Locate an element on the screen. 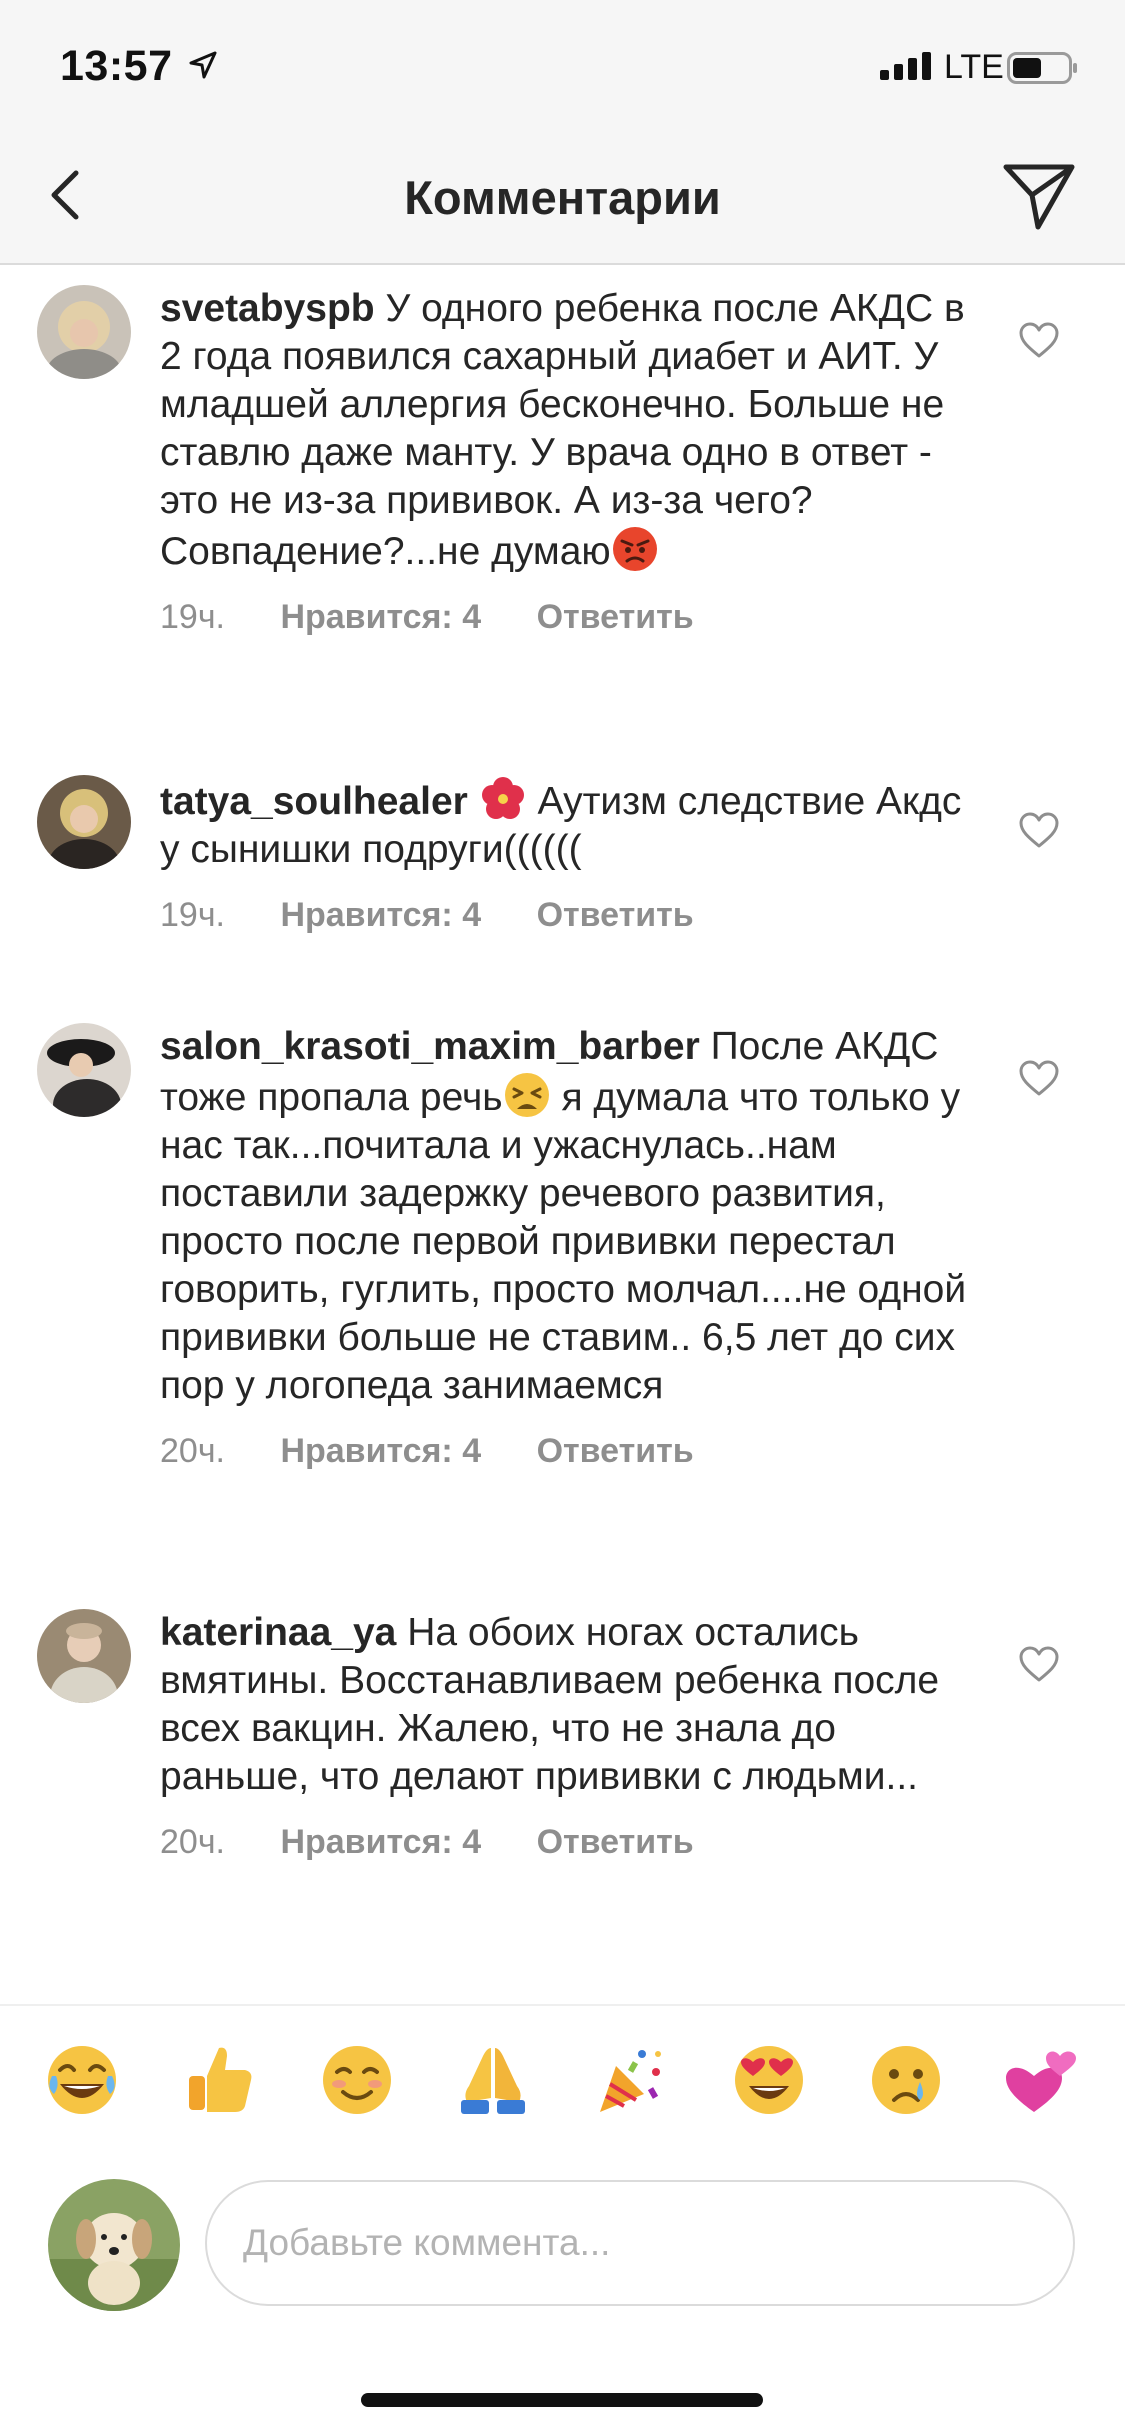 The image size is (1125, 2436). crying-face-emoji-icon is located at coordinates (906, 2080).